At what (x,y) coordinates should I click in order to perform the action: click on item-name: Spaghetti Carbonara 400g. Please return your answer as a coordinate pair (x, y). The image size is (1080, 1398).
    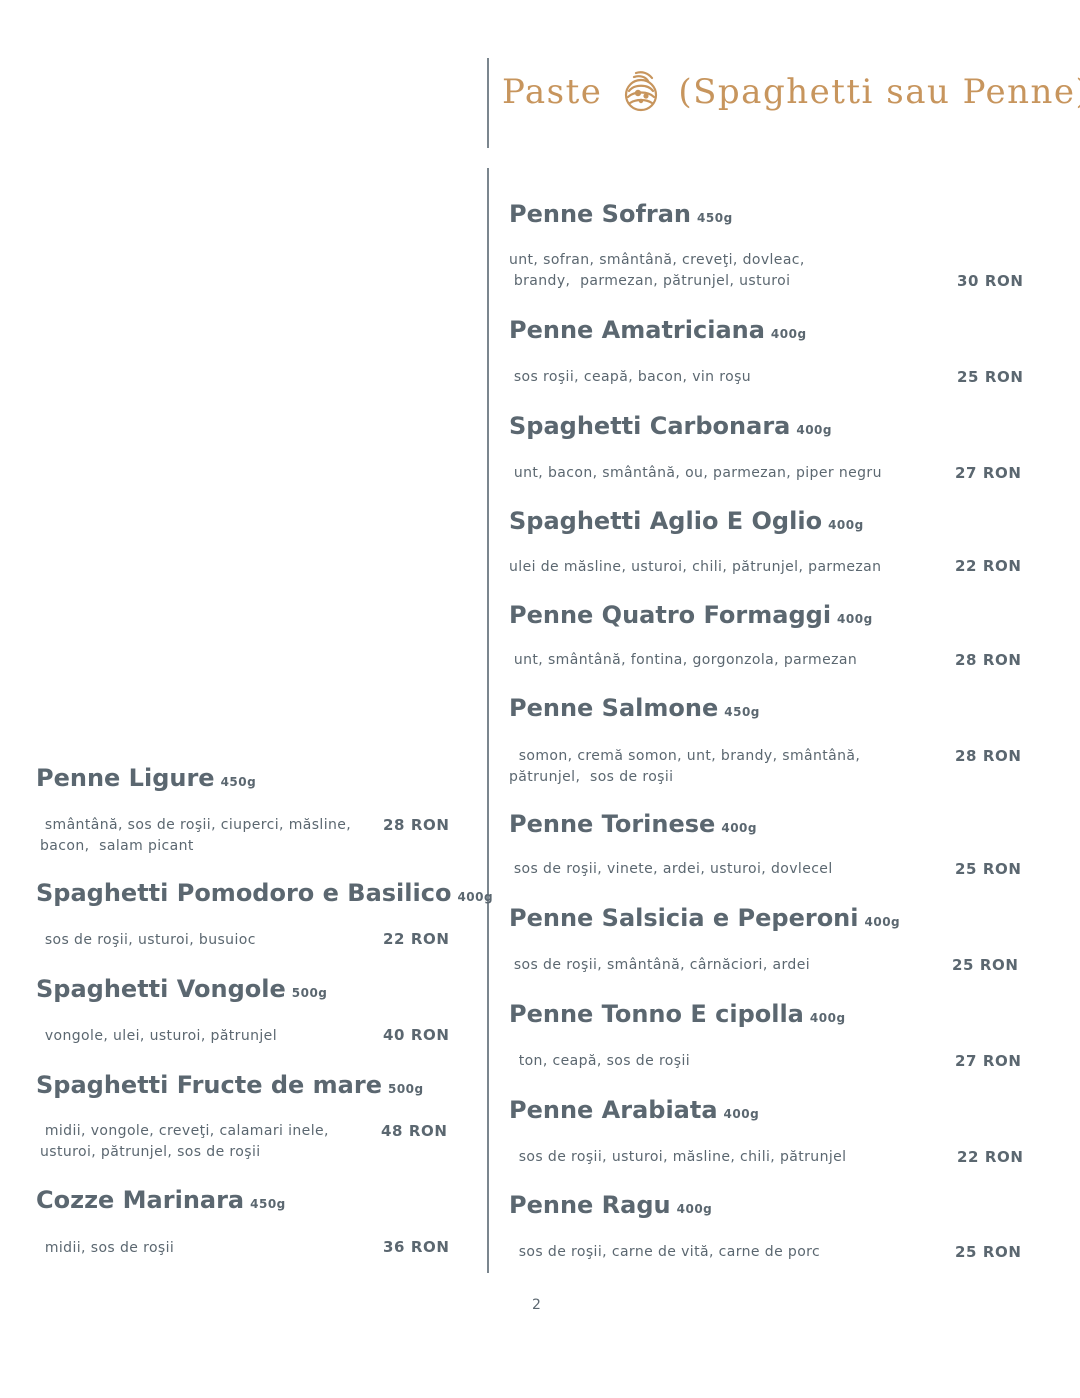
    Looking at the image, I should click on (670, 426).